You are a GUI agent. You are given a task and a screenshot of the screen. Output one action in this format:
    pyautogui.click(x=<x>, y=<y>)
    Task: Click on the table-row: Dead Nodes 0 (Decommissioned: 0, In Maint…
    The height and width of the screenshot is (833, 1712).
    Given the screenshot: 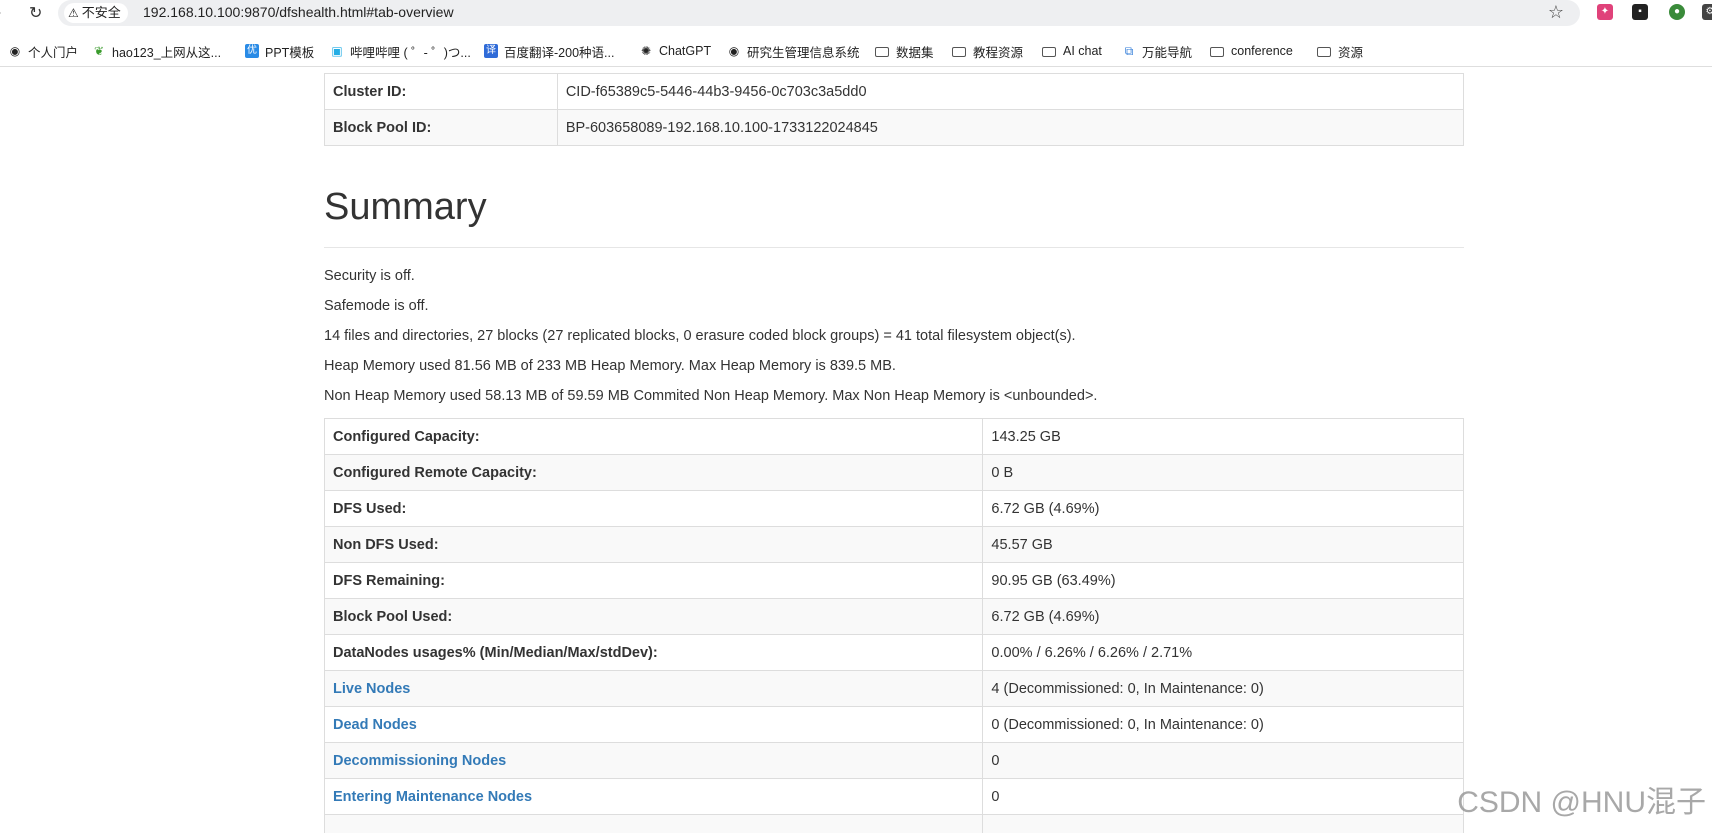 What is the action you would take?
    pyautogui.click(x=893, y=724)
    